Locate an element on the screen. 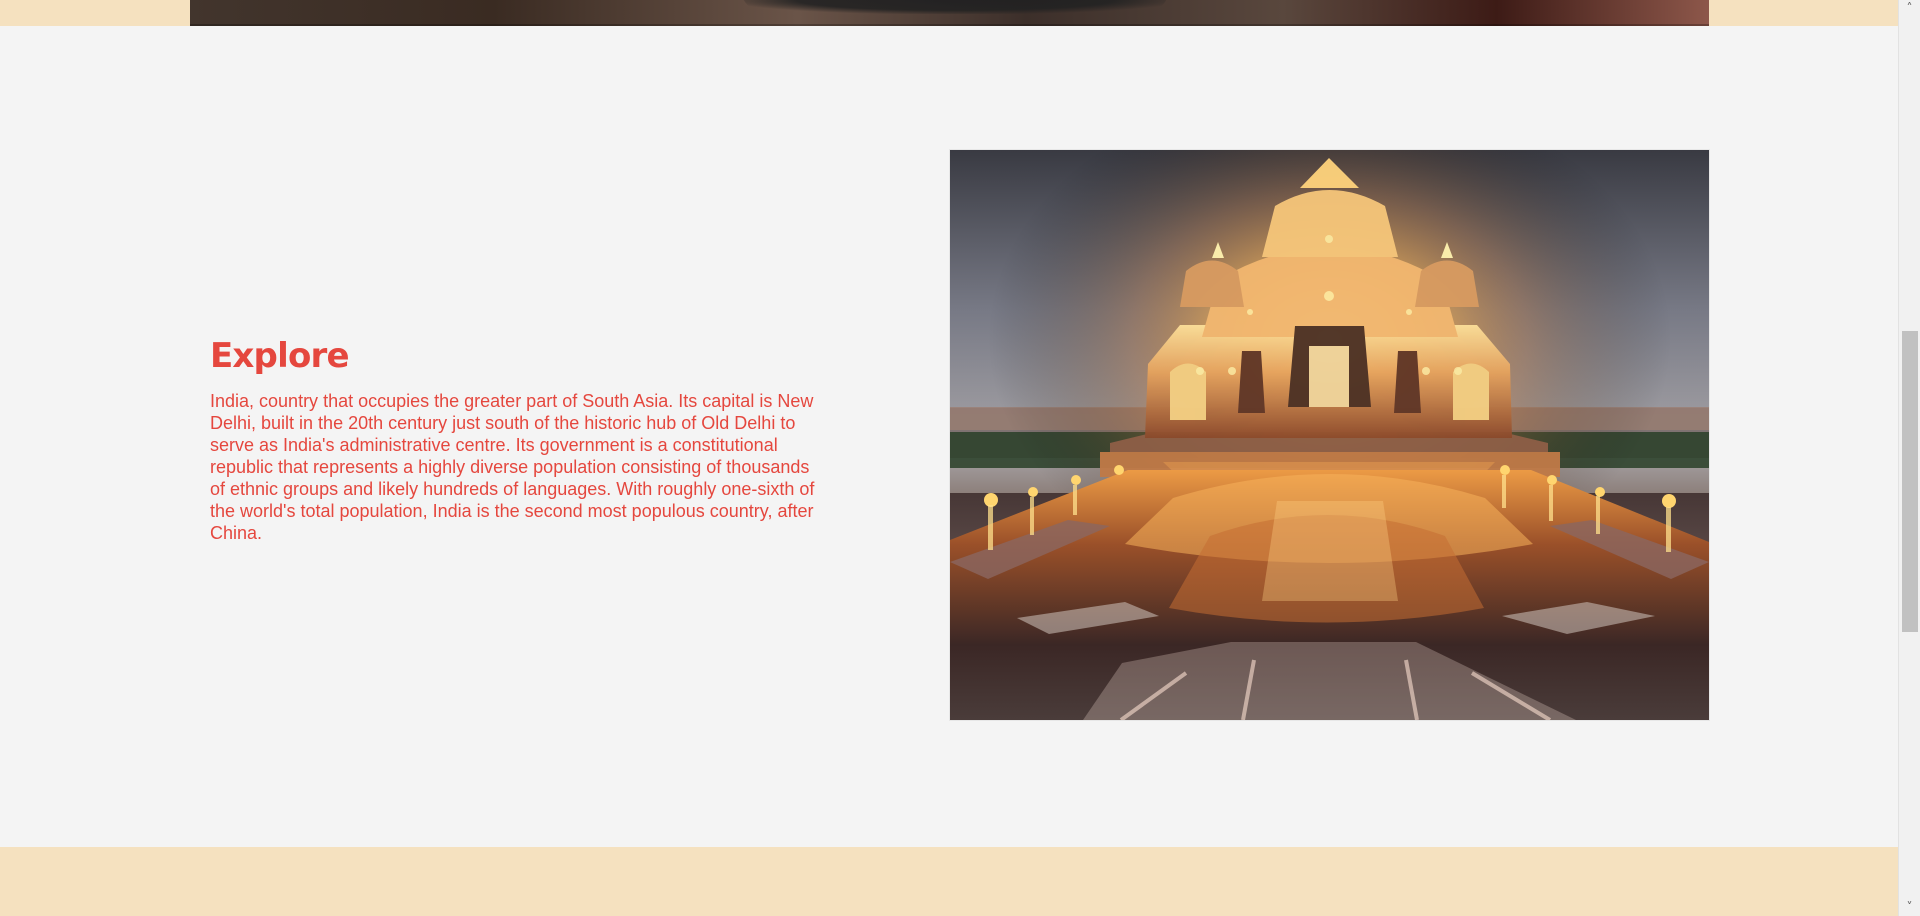 The height and width of the screenshot is (916, 1920). chevron-up-icon: ˄ is located at coordinates (1909, 8).